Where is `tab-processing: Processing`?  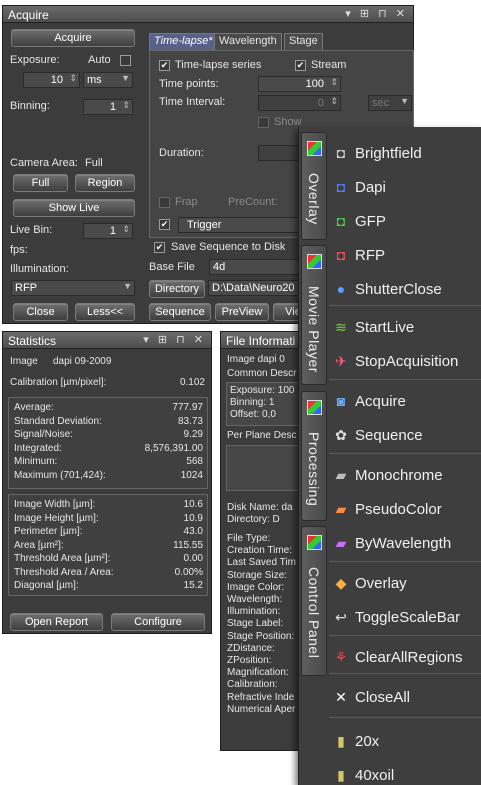
tab-processing: Processing is located at coordinates (314, 456).